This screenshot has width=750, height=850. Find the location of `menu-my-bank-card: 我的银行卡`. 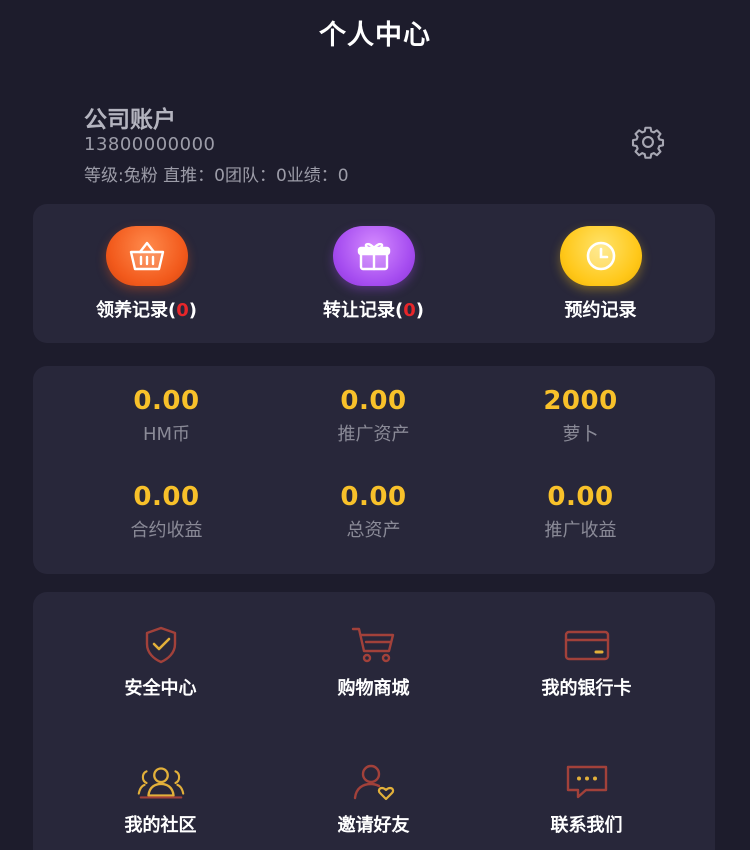

menu-my-bank-card: 我的银行卡 is located at coordinates (586, 667).